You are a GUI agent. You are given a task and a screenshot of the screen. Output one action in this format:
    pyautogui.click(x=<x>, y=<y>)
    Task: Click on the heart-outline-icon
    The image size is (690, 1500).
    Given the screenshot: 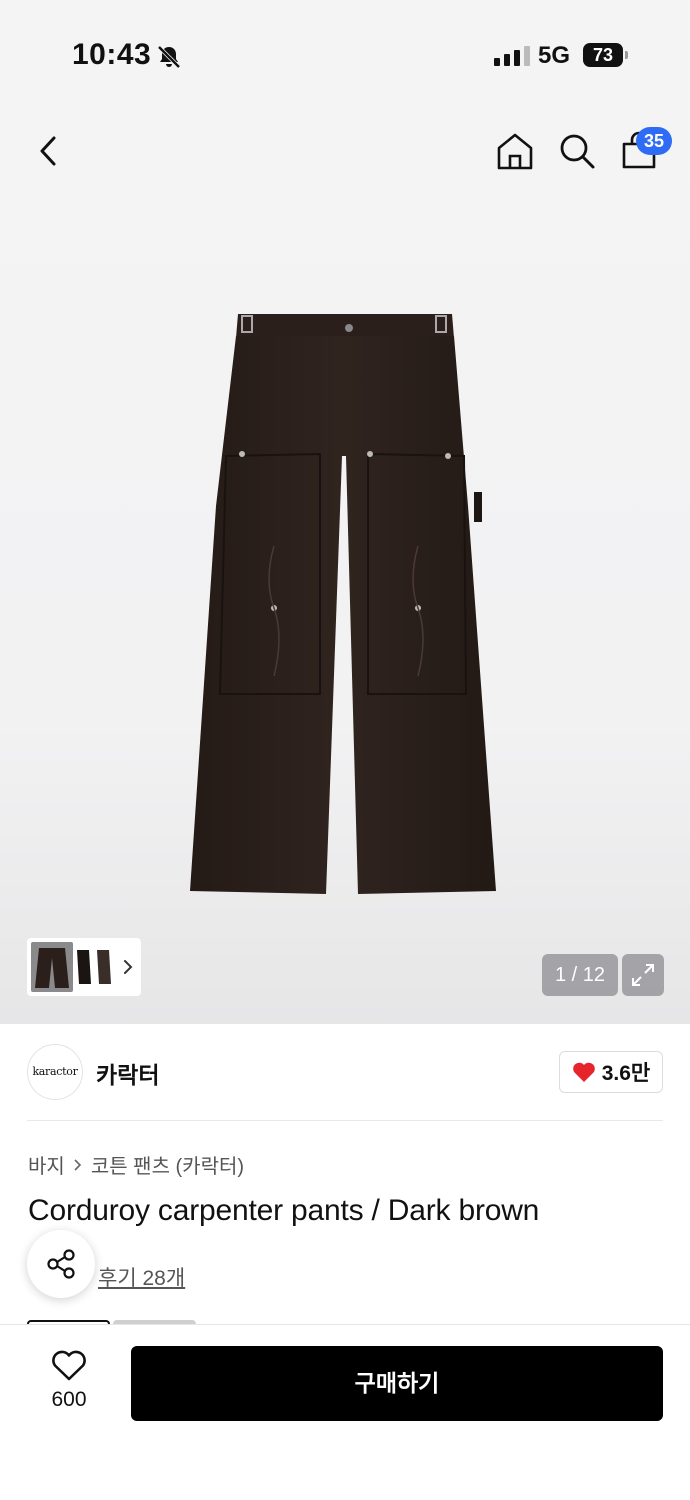 What is the action you would take?
    pyautogui.click(x=69, y=1365)
    